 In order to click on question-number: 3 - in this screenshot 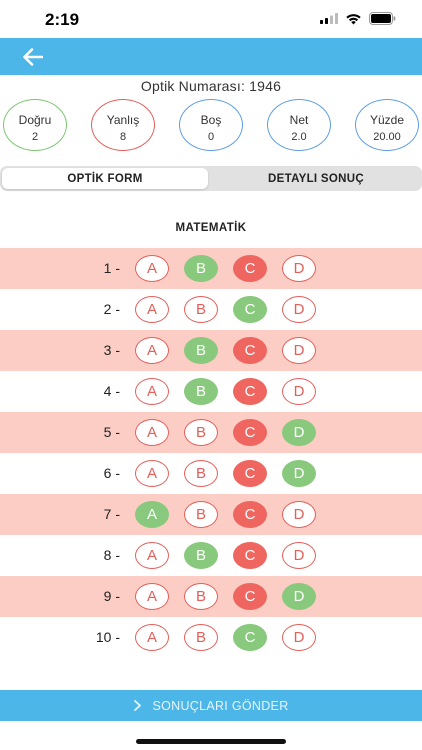, I will do `click(111, 350)`.